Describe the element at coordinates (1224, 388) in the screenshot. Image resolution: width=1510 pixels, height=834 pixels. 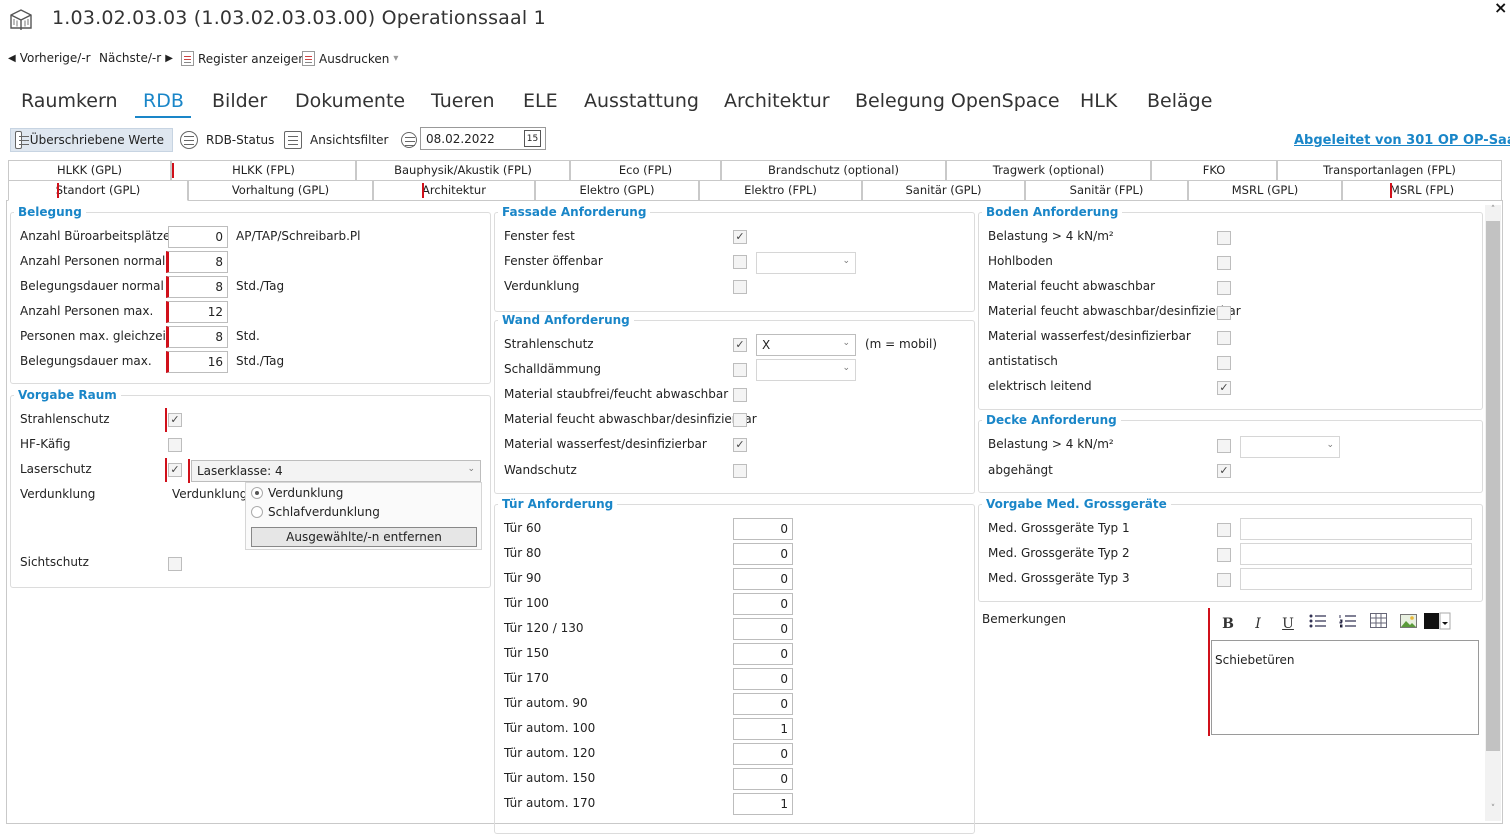
I see `boden-checkbox: ✓` at that location.